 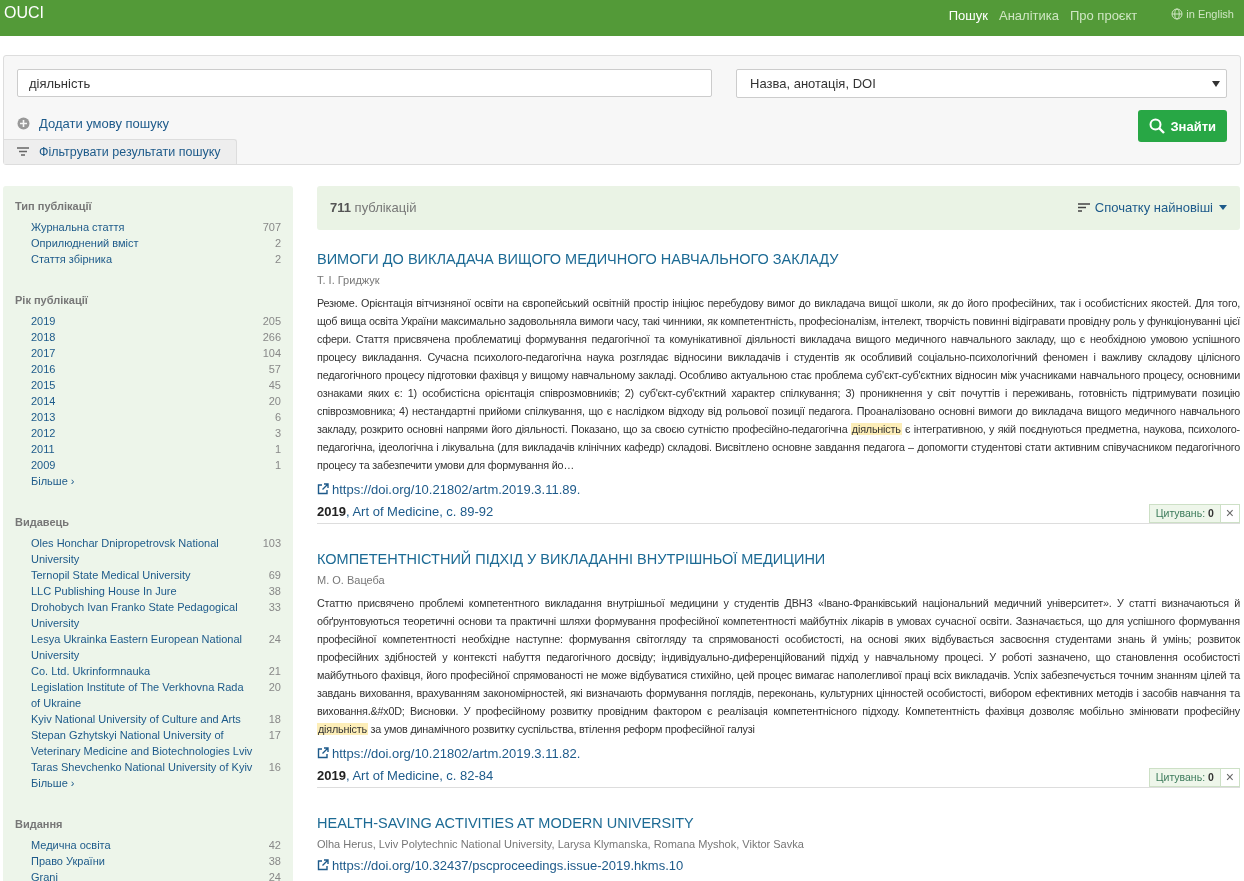 What do you see at coordinates (54, 205) in the screenshot?
I see `facet-heading: Тип публікації` at bounding box center [54, 205].